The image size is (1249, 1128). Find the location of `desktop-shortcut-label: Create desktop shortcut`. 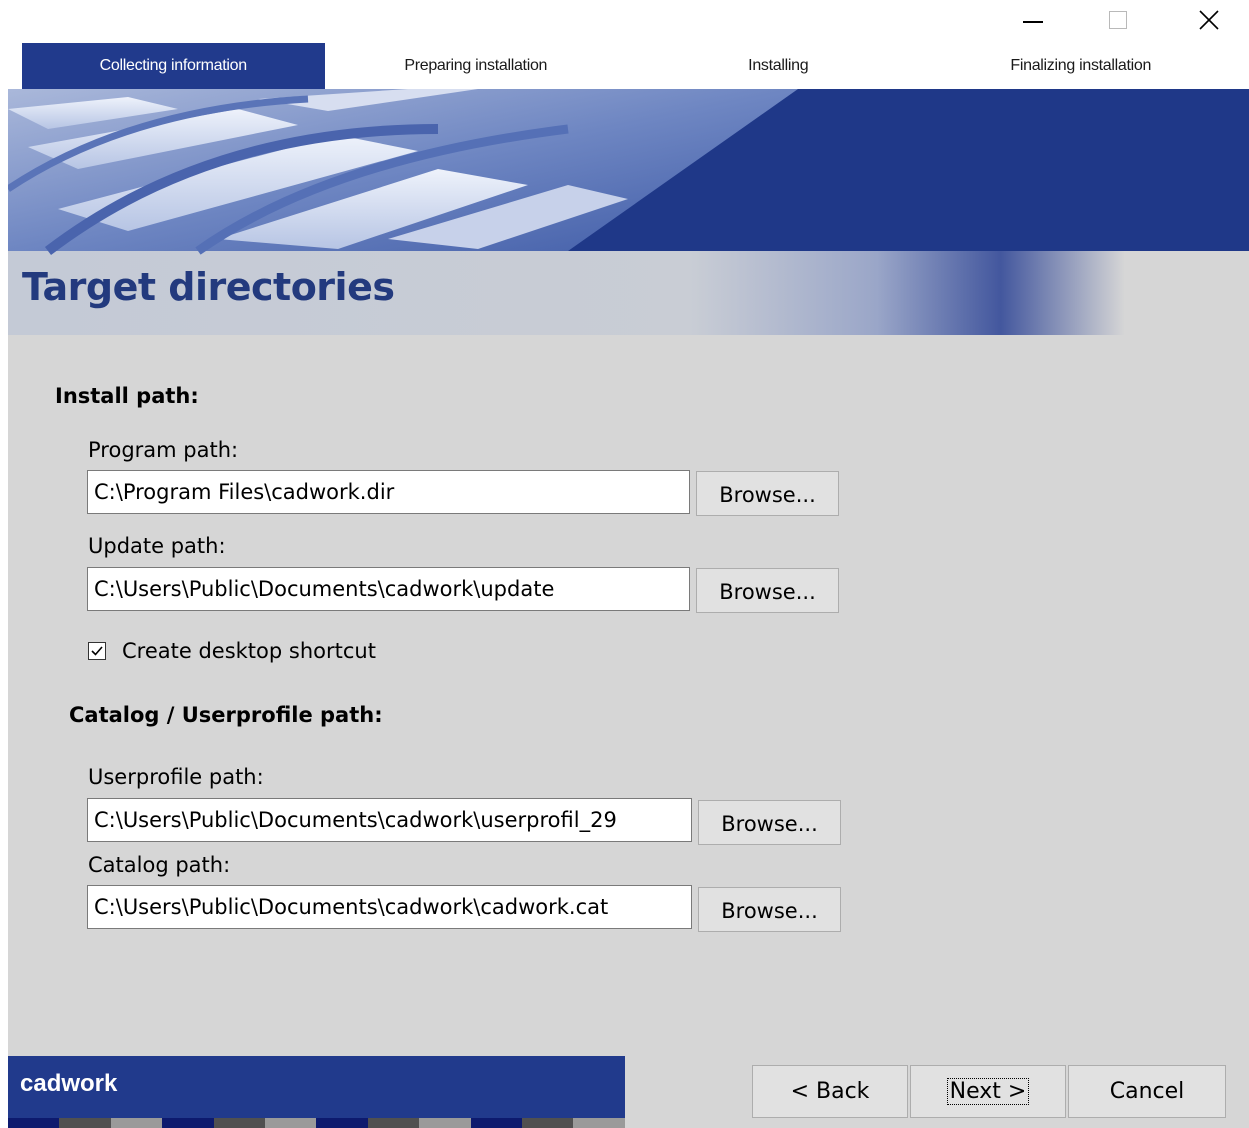

desktop-shortcut-label: Create desktop shortcut is located at coordinates (249, 651).